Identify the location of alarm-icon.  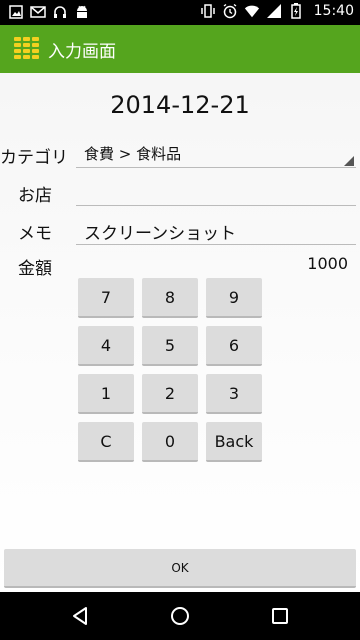
(230, 11).